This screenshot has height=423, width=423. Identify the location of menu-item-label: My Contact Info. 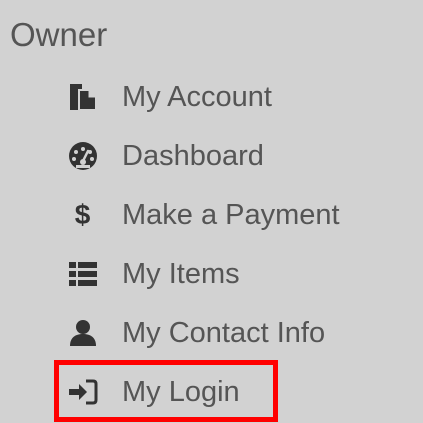
(224, 333).